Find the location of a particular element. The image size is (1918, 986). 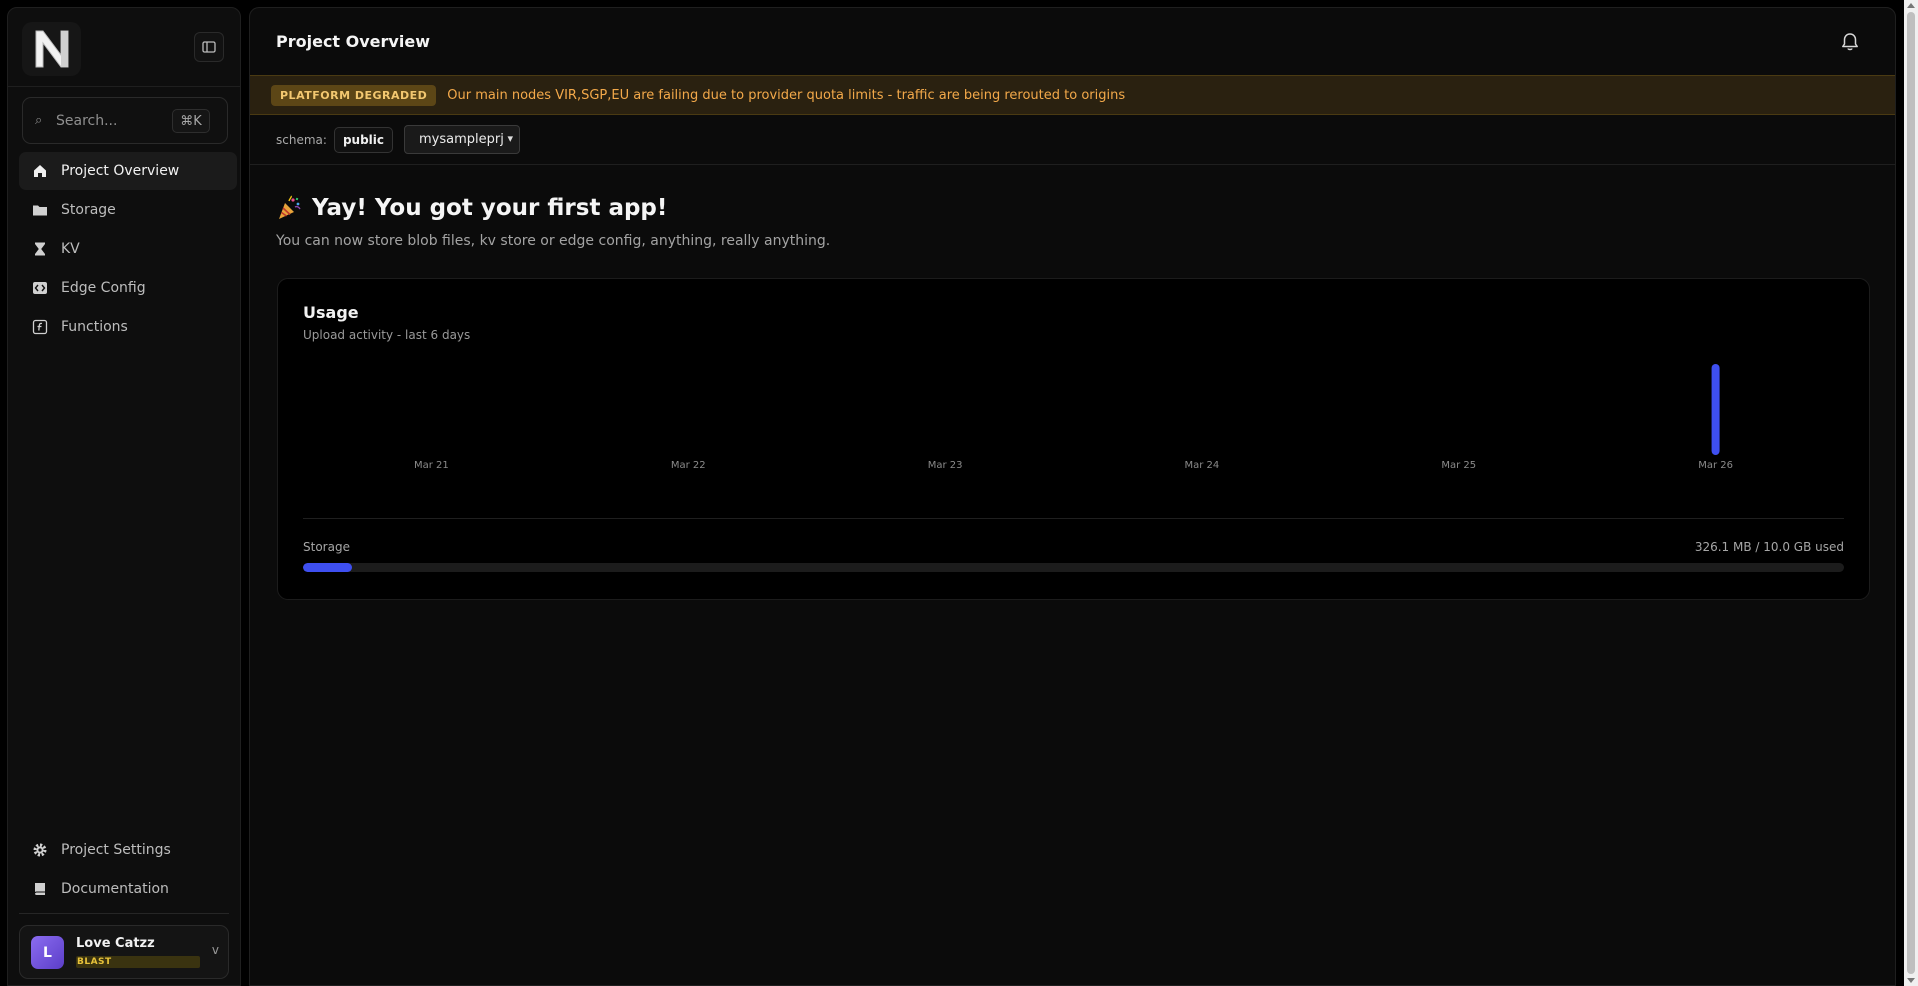

project-select: mysampleprj ▾ is located at coordinates (462, 139).